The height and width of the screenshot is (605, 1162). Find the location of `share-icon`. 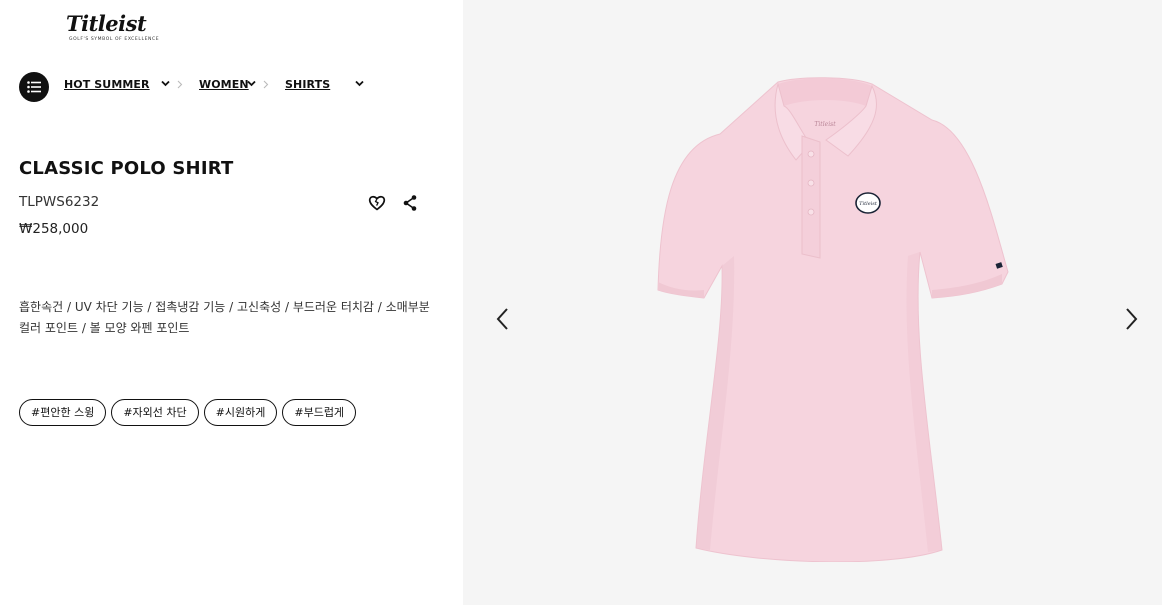

share-icon is located at coordinates (410, 203).